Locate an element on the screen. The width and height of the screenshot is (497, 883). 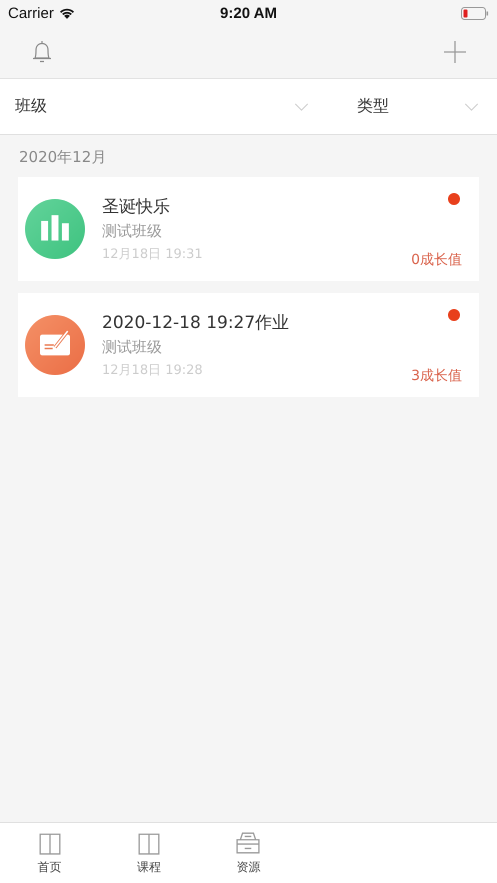
tab-bar-item: 课程 is located at coordinates (149, 853).